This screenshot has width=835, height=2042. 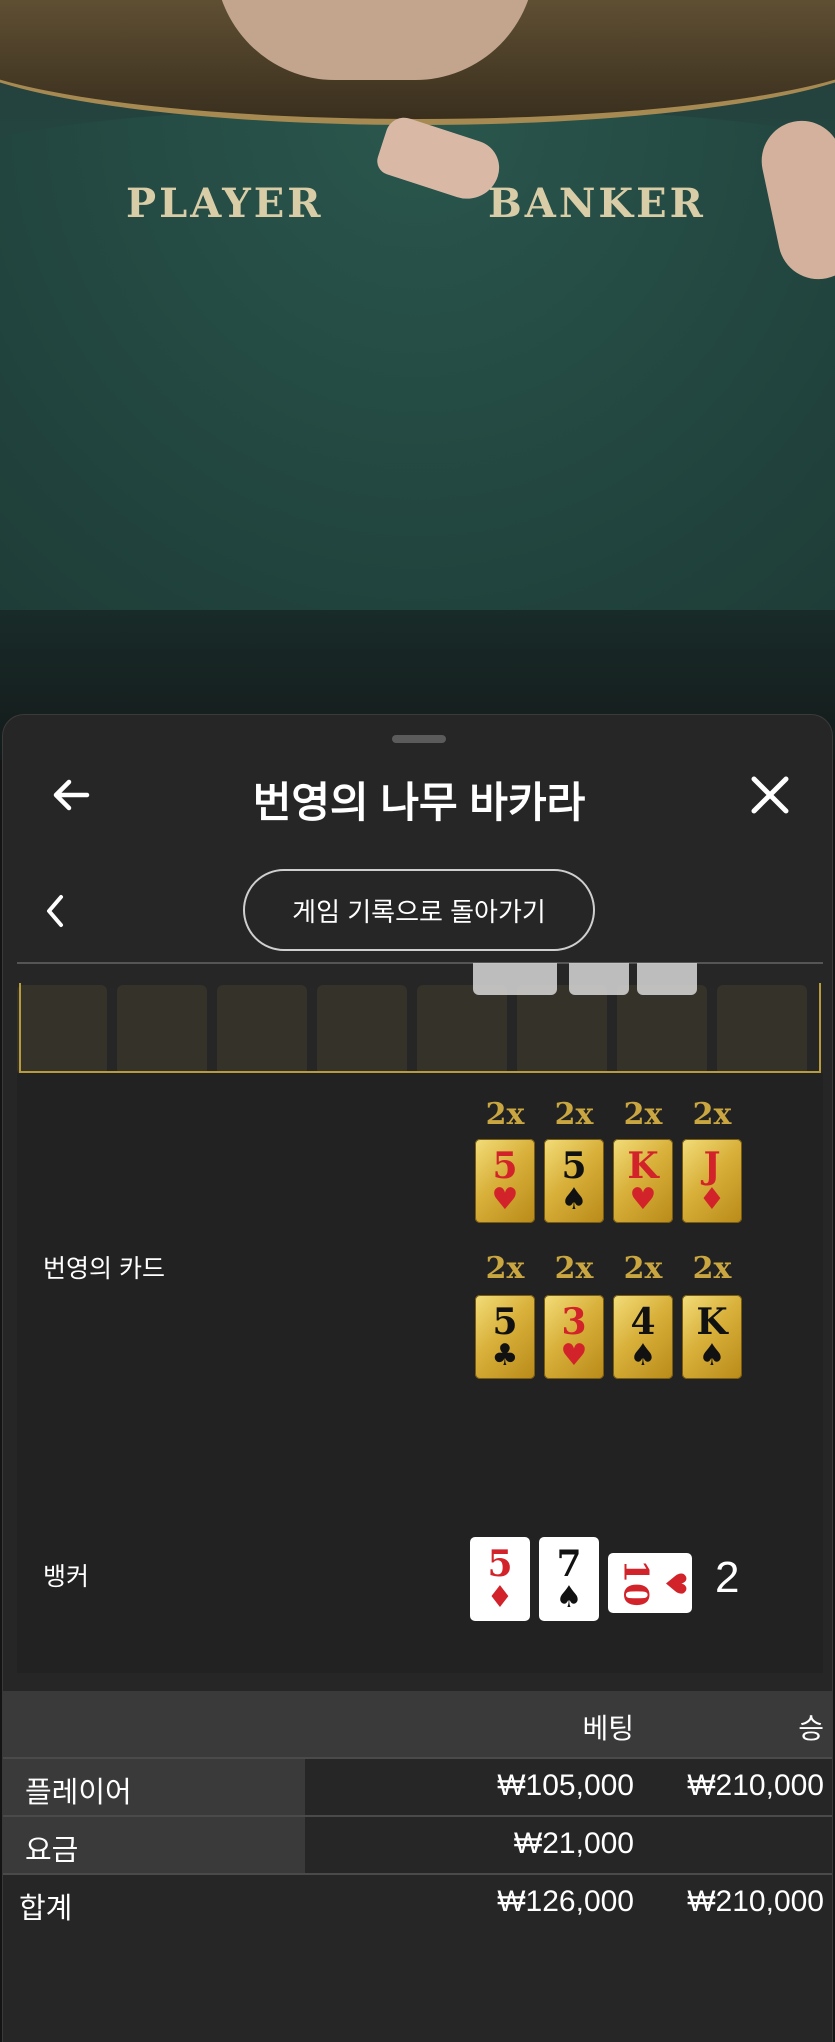 What do you see at coordinates (574, 1337) in the screenshot?
I see `lucky-card: 3 ♥` at bounding box center [574, 1337].